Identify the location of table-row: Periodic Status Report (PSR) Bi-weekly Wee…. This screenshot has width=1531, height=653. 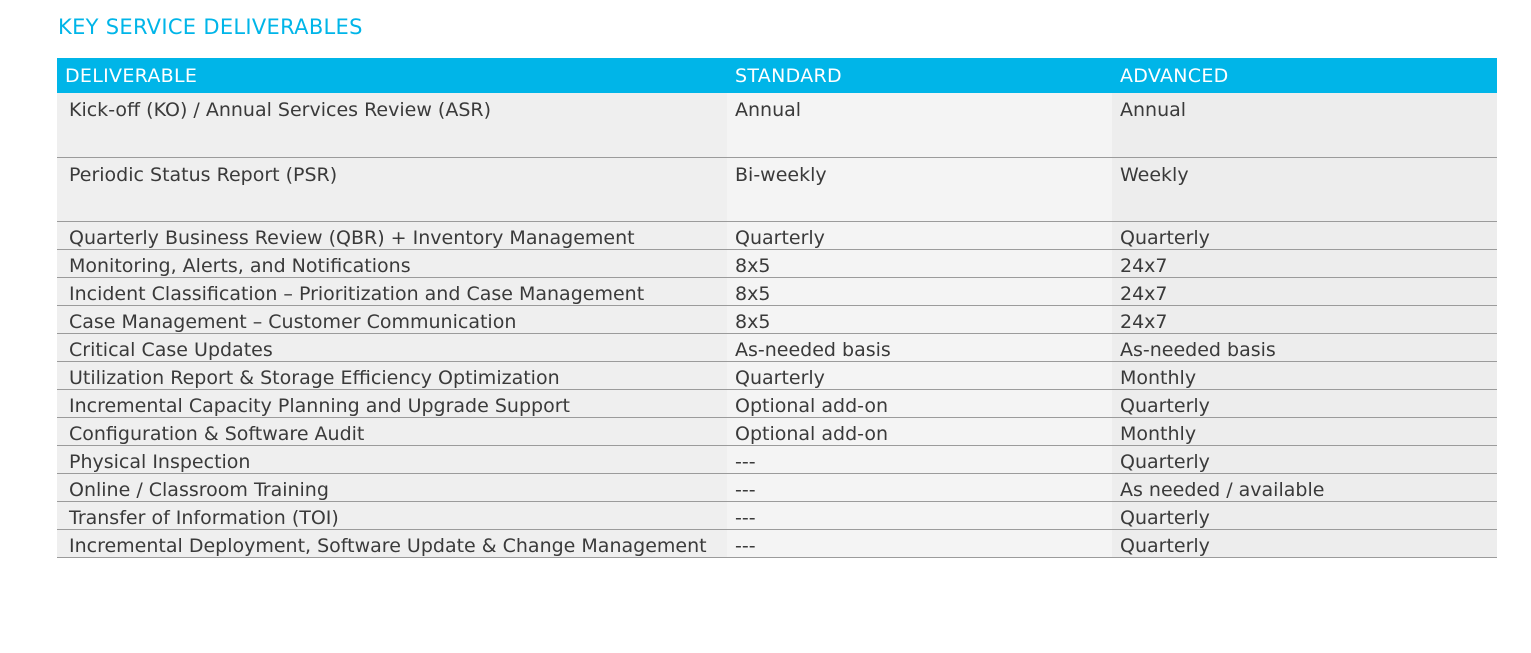
(777, 189).